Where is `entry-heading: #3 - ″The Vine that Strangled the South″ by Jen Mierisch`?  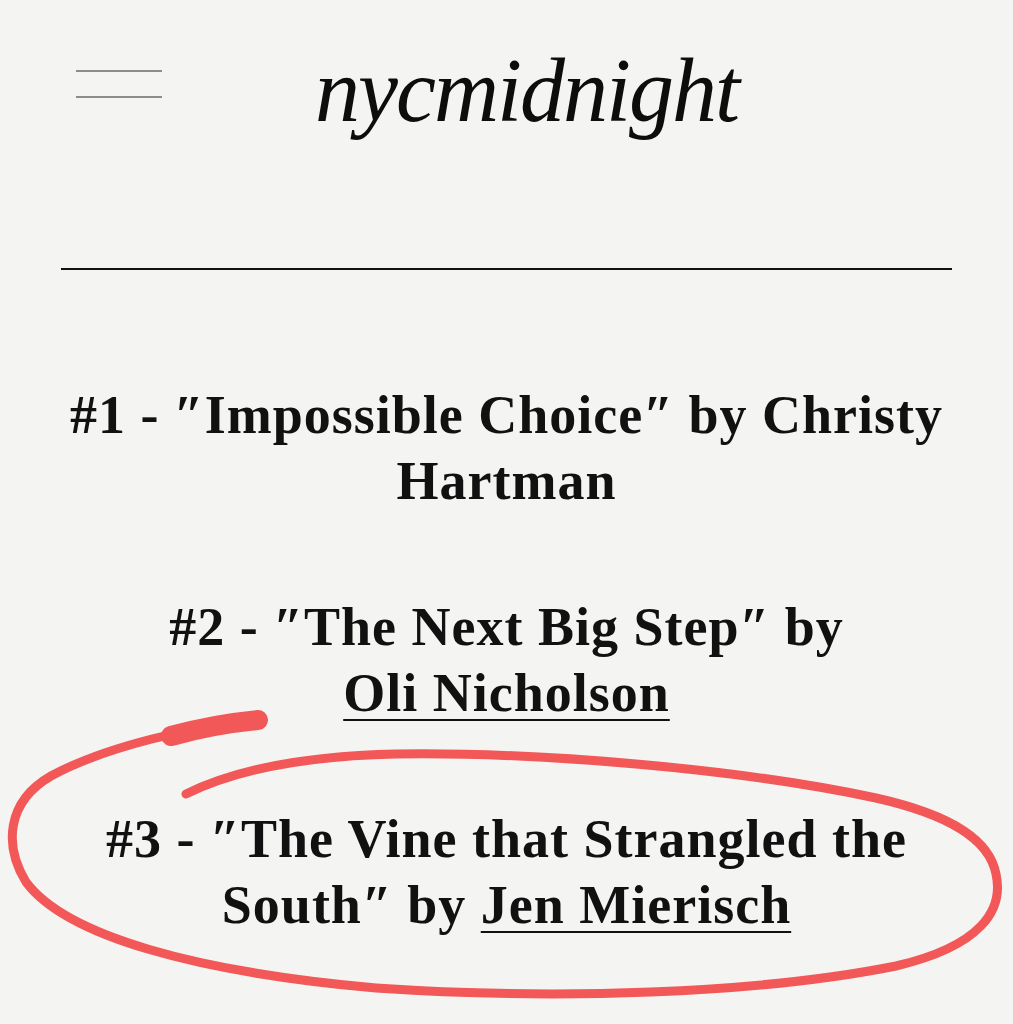 entry-heading: #3 - ″The Vine that Strangled the South″ by Jen Mierisch is located at coordinates (506, 872).